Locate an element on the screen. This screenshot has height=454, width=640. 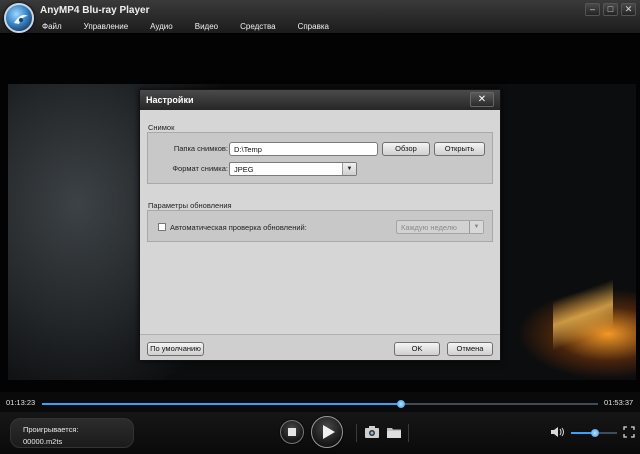
play-icon is located at coordinates (329, 432).